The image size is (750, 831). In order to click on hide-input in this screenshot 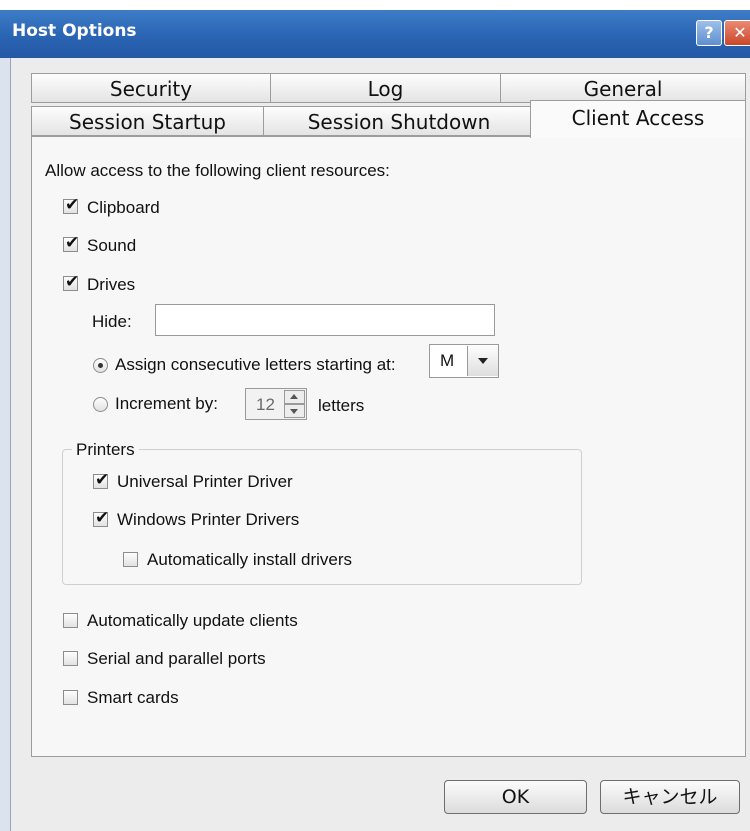, I will do `click(325, 320)`.